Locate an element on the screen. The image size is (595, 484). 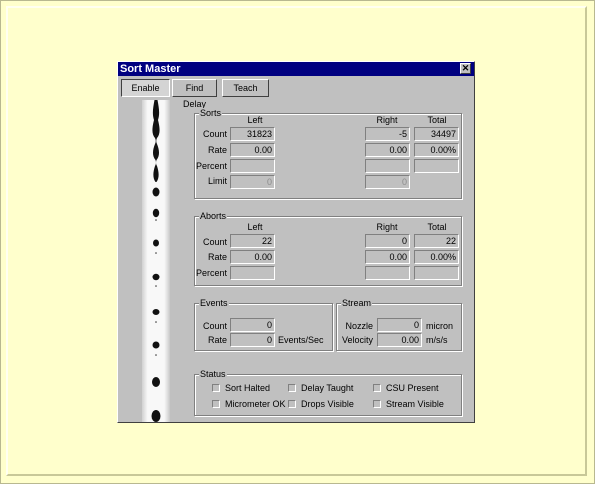
drops-visible-label: Drops Visible is located at coordinates (327, 404).